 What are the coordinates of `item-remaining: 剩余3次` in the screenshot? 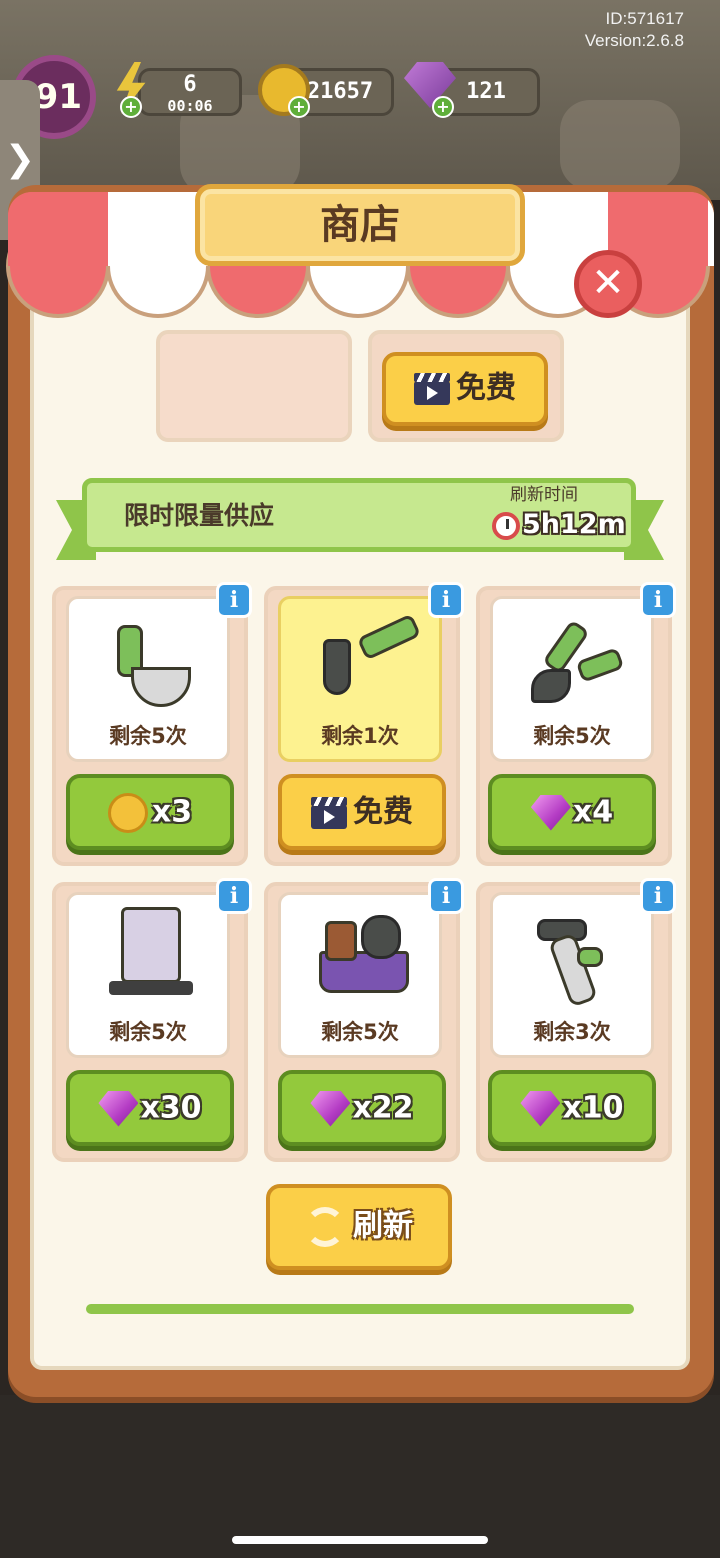 It's located at (572, 1032).